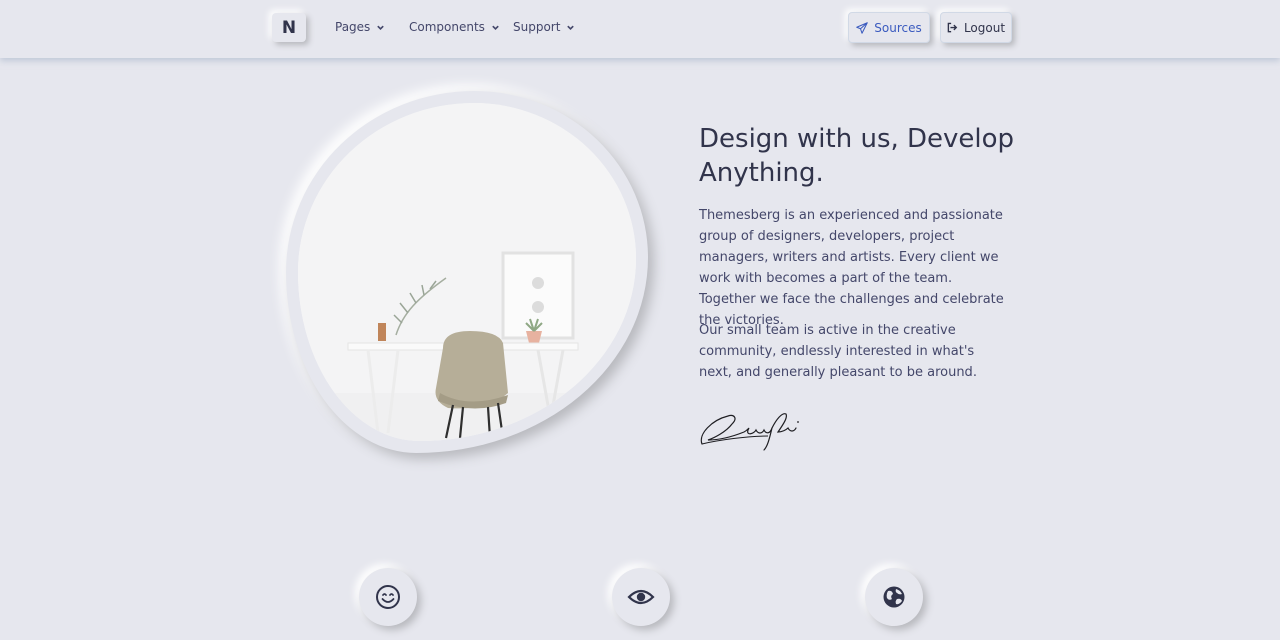 This screenshot has height=640, width=1280. I want to click on eye-icon-circle, so click(641, 597).